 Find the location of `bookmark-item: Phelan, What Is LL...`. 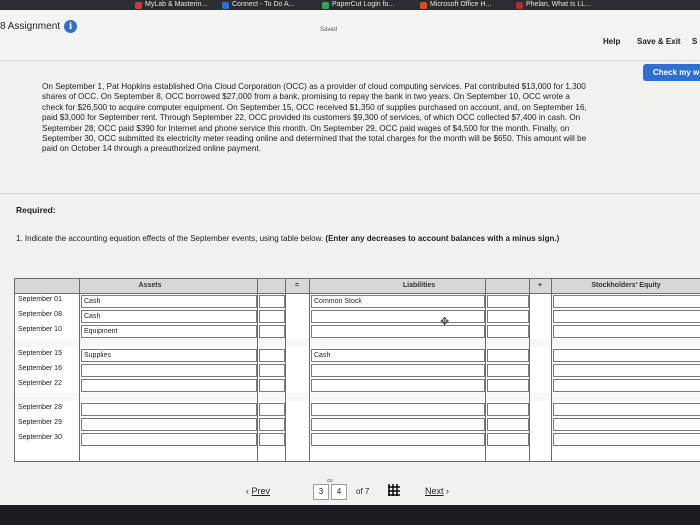

bookmark-item: Phelan, What Is LL... is located at coordinates (553, 5).